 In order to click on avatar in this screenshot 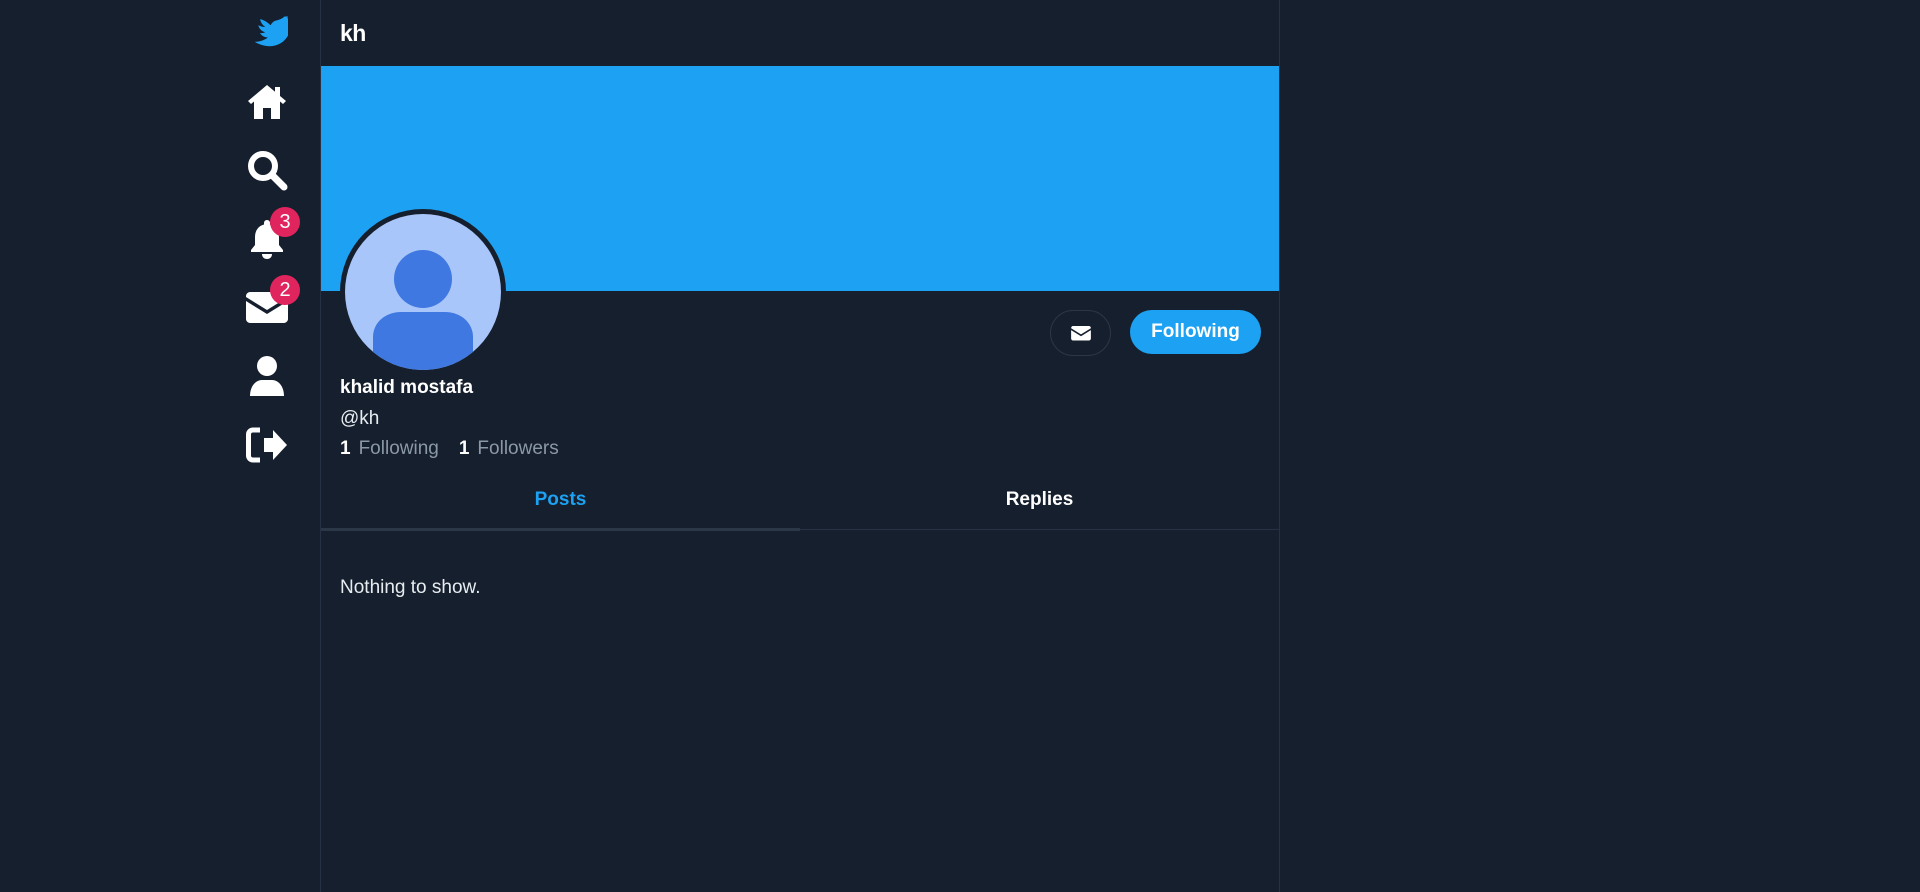, I will do `click(423, 292)`.